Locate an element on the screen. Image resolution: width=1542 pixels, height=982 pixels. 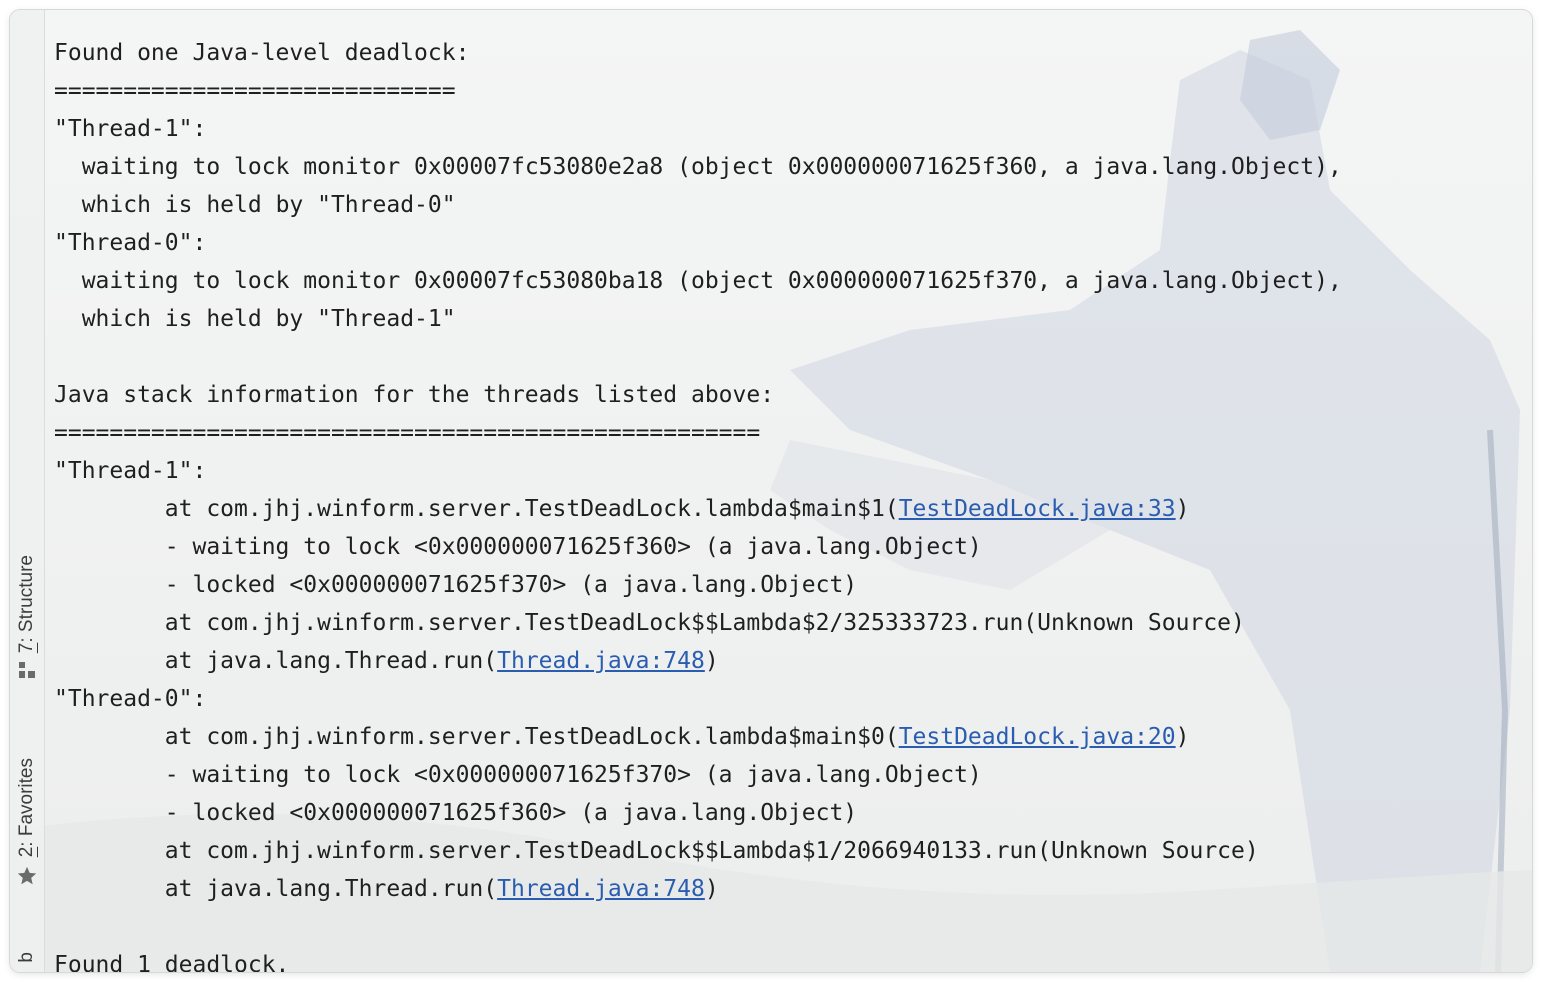
favorites-tab-label: : Favorites is located at coordinates (26, 802).